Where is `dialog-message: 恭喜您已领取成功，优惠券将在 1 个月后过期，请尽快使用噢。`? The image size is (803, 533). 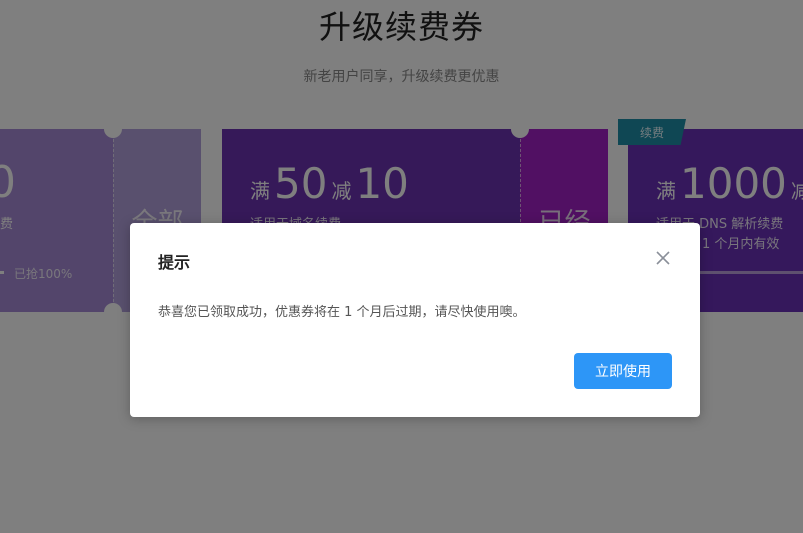
dialog-message: 恭喜您已领取成功，优惠券将在 1 个月后过期，请尽快使用噢。 is located at coordinates (342, 312).